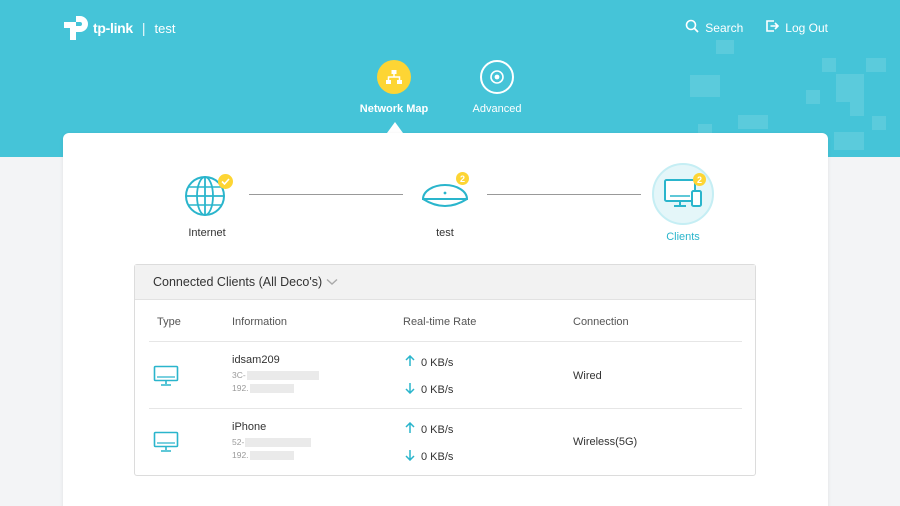 The image size is (900, 506). I want to click on connection-type: Wireless(5G), so click(605, 442).